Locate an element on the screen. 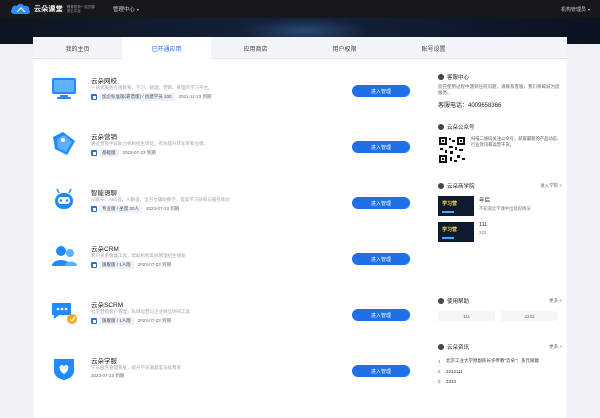  app-name: 云朵学服 is located at coordinates (104, 361).